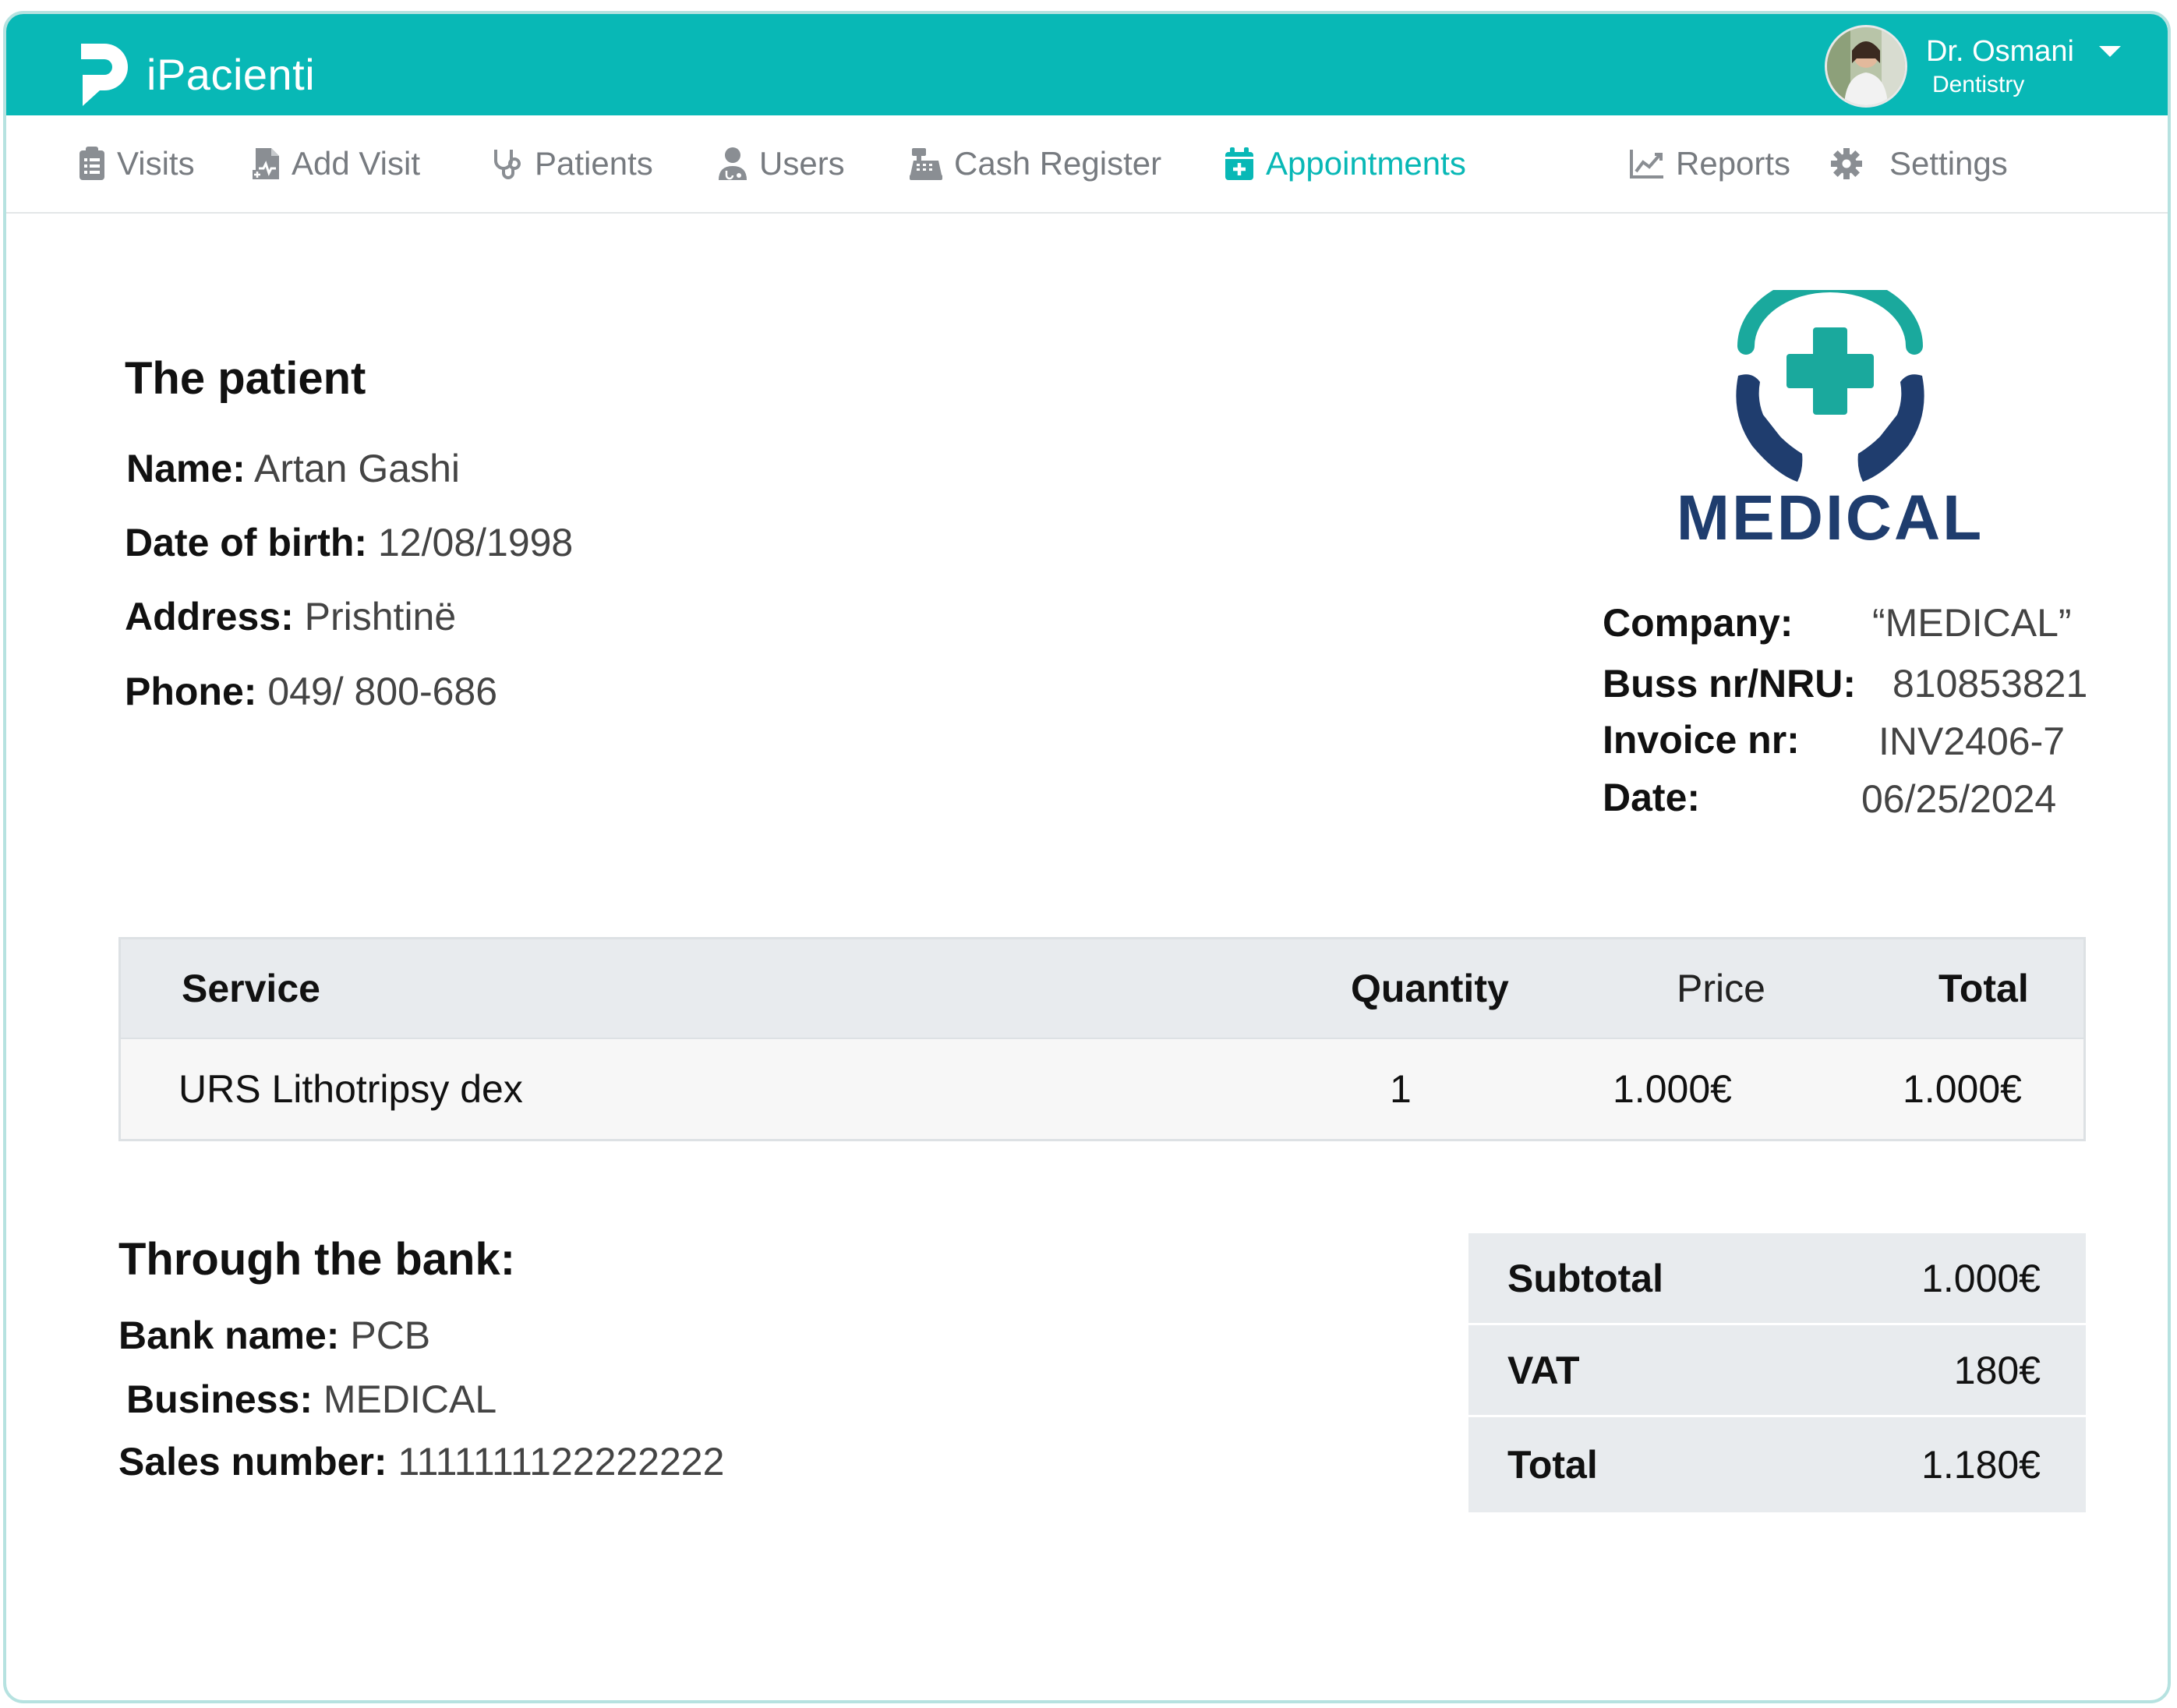  I want to click on row-quantity: 1, so click(1401, 1089).